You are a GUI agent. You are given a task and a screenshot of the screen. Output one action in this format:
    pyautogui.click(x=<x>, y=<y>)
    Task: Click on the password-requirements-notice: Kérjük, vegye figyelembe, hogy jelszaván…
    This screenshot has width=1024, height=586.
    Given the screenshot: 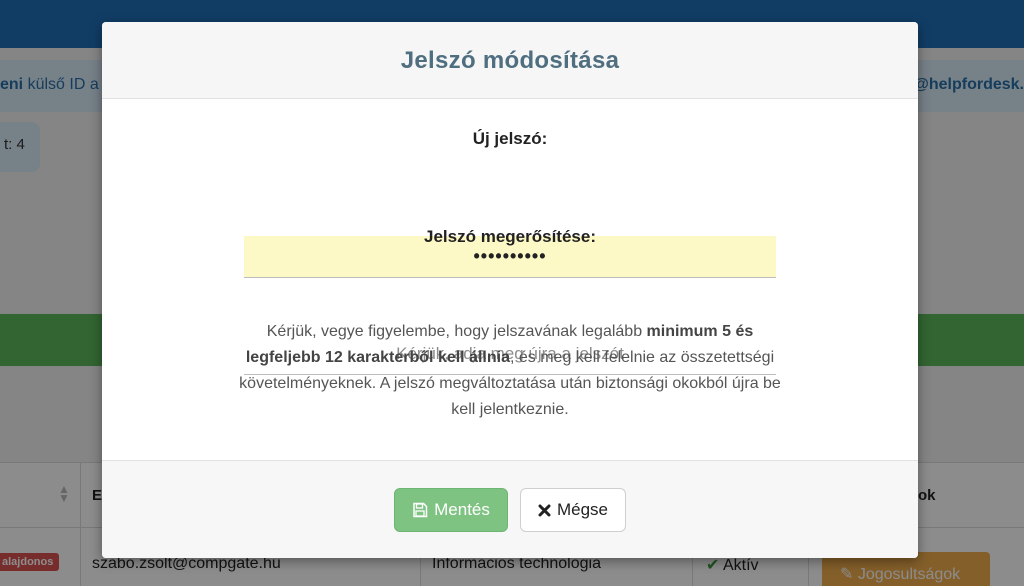 What is the action you would take?
    pyautogui.click(x=510, y=371)
    